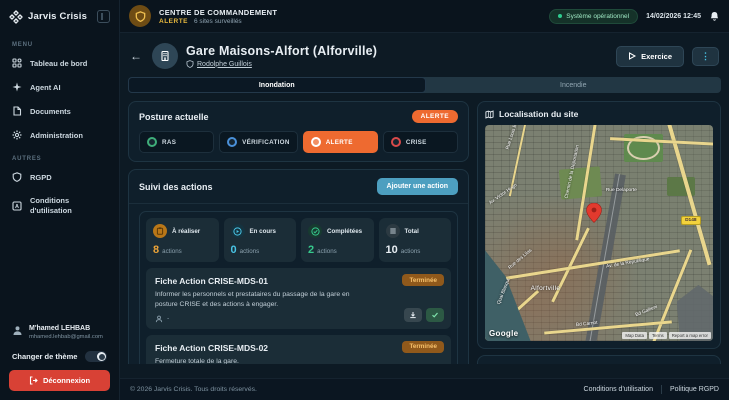 The image size is (729, 400). Describe the element at coordinates (165, 56) in the screenshot. I see `station-icon` at that location.